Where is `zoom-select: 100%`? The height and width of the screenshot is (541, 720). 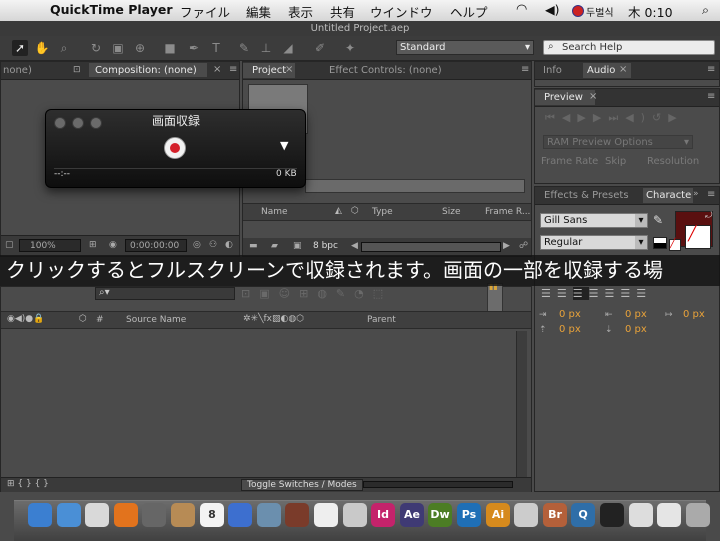 zoom-select: 100% is located at coordinates (50, 245).